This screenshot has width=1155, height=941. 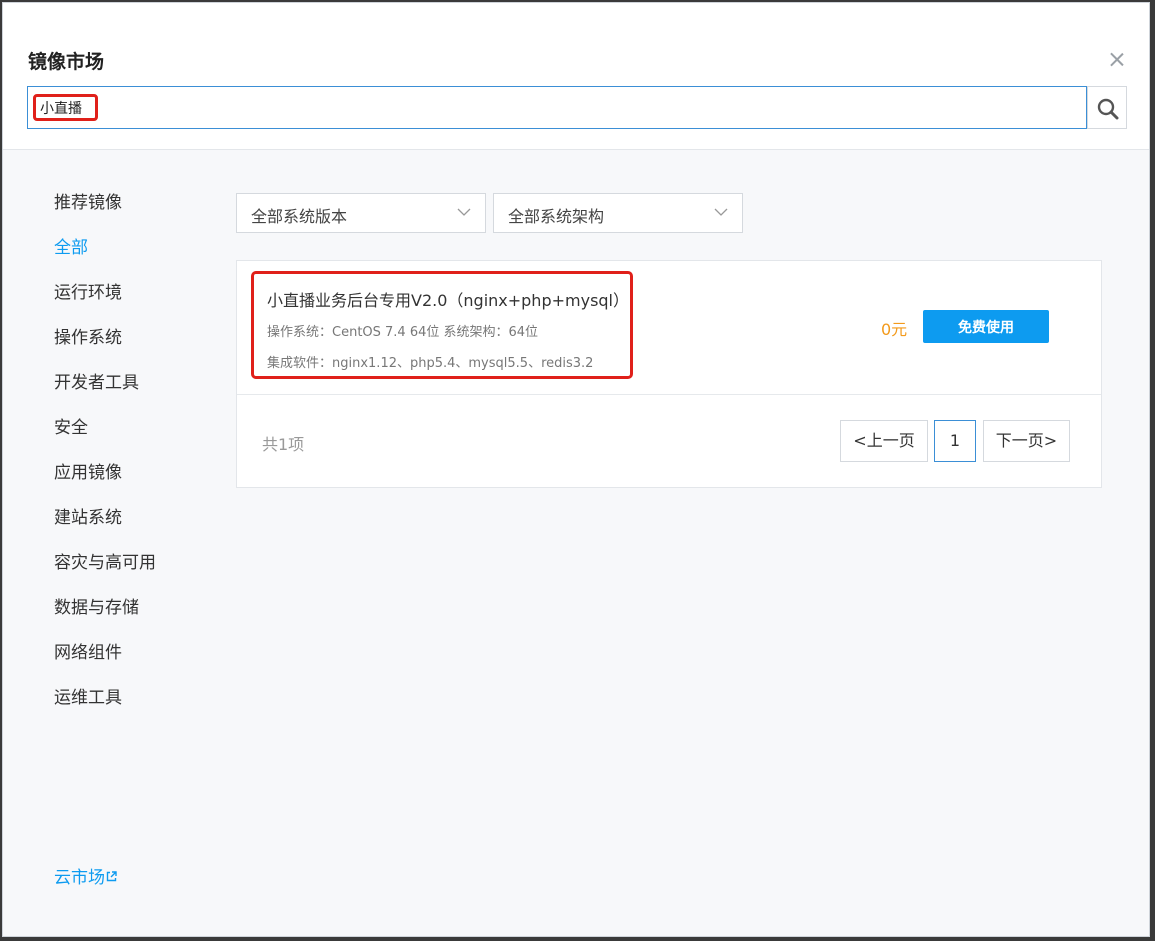 I want to click on os-arch-select: 全部系统架构, so click(x=618, y=213).